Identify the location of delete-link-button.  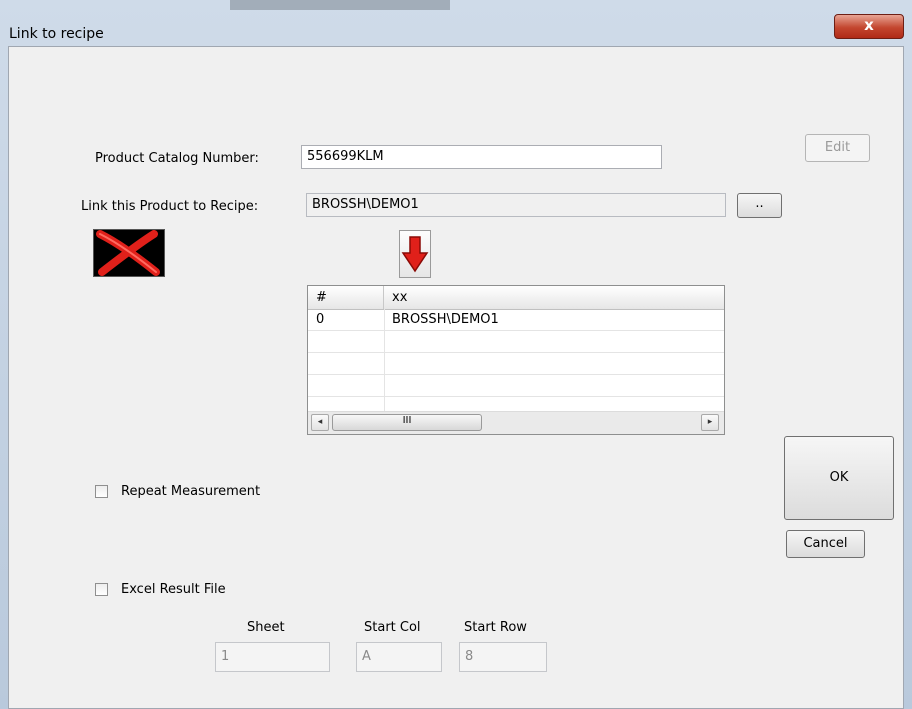
(129, 253).